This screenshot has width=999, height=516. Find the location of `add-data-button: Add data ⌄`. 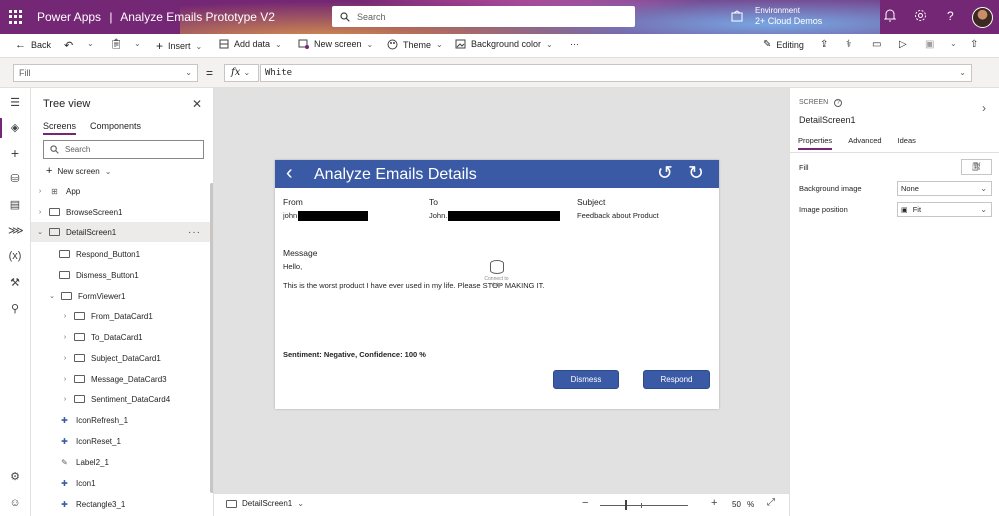

add-data-button: Add data ⌄ is located at coordinates (250, 44).